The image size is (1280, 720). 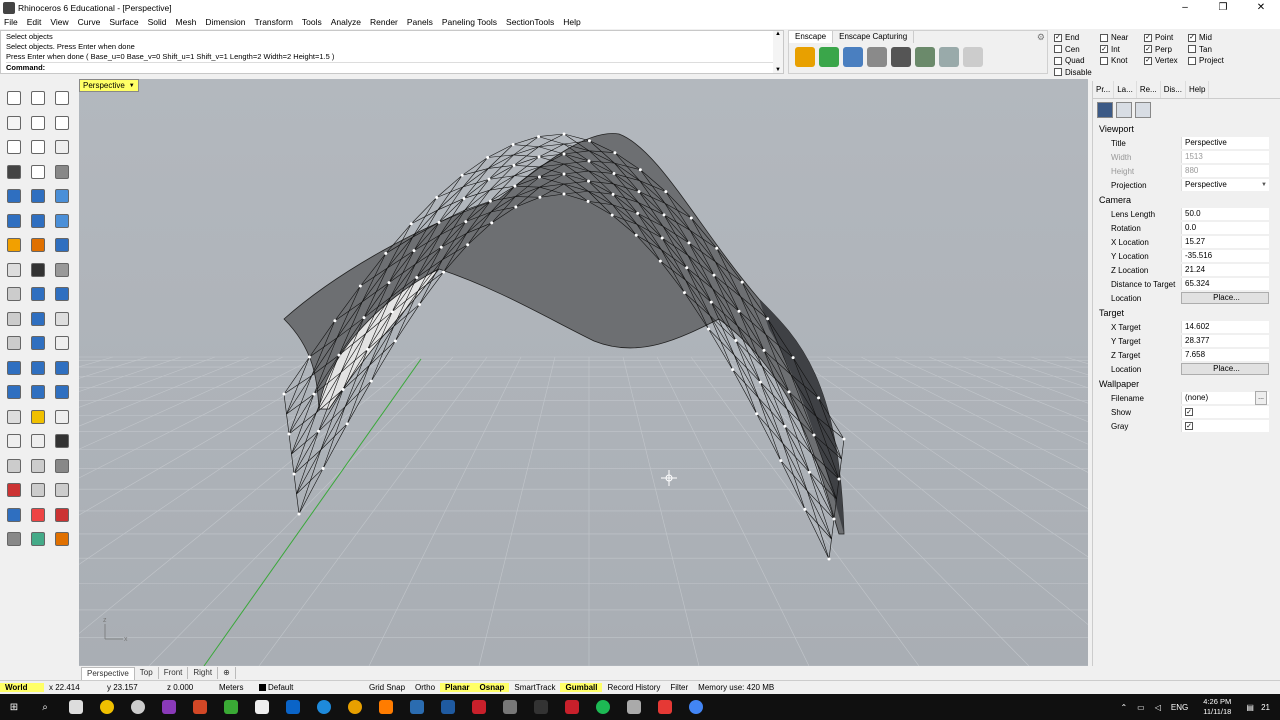 I want to click on tab-top: Top, so click(x=147, y=673).